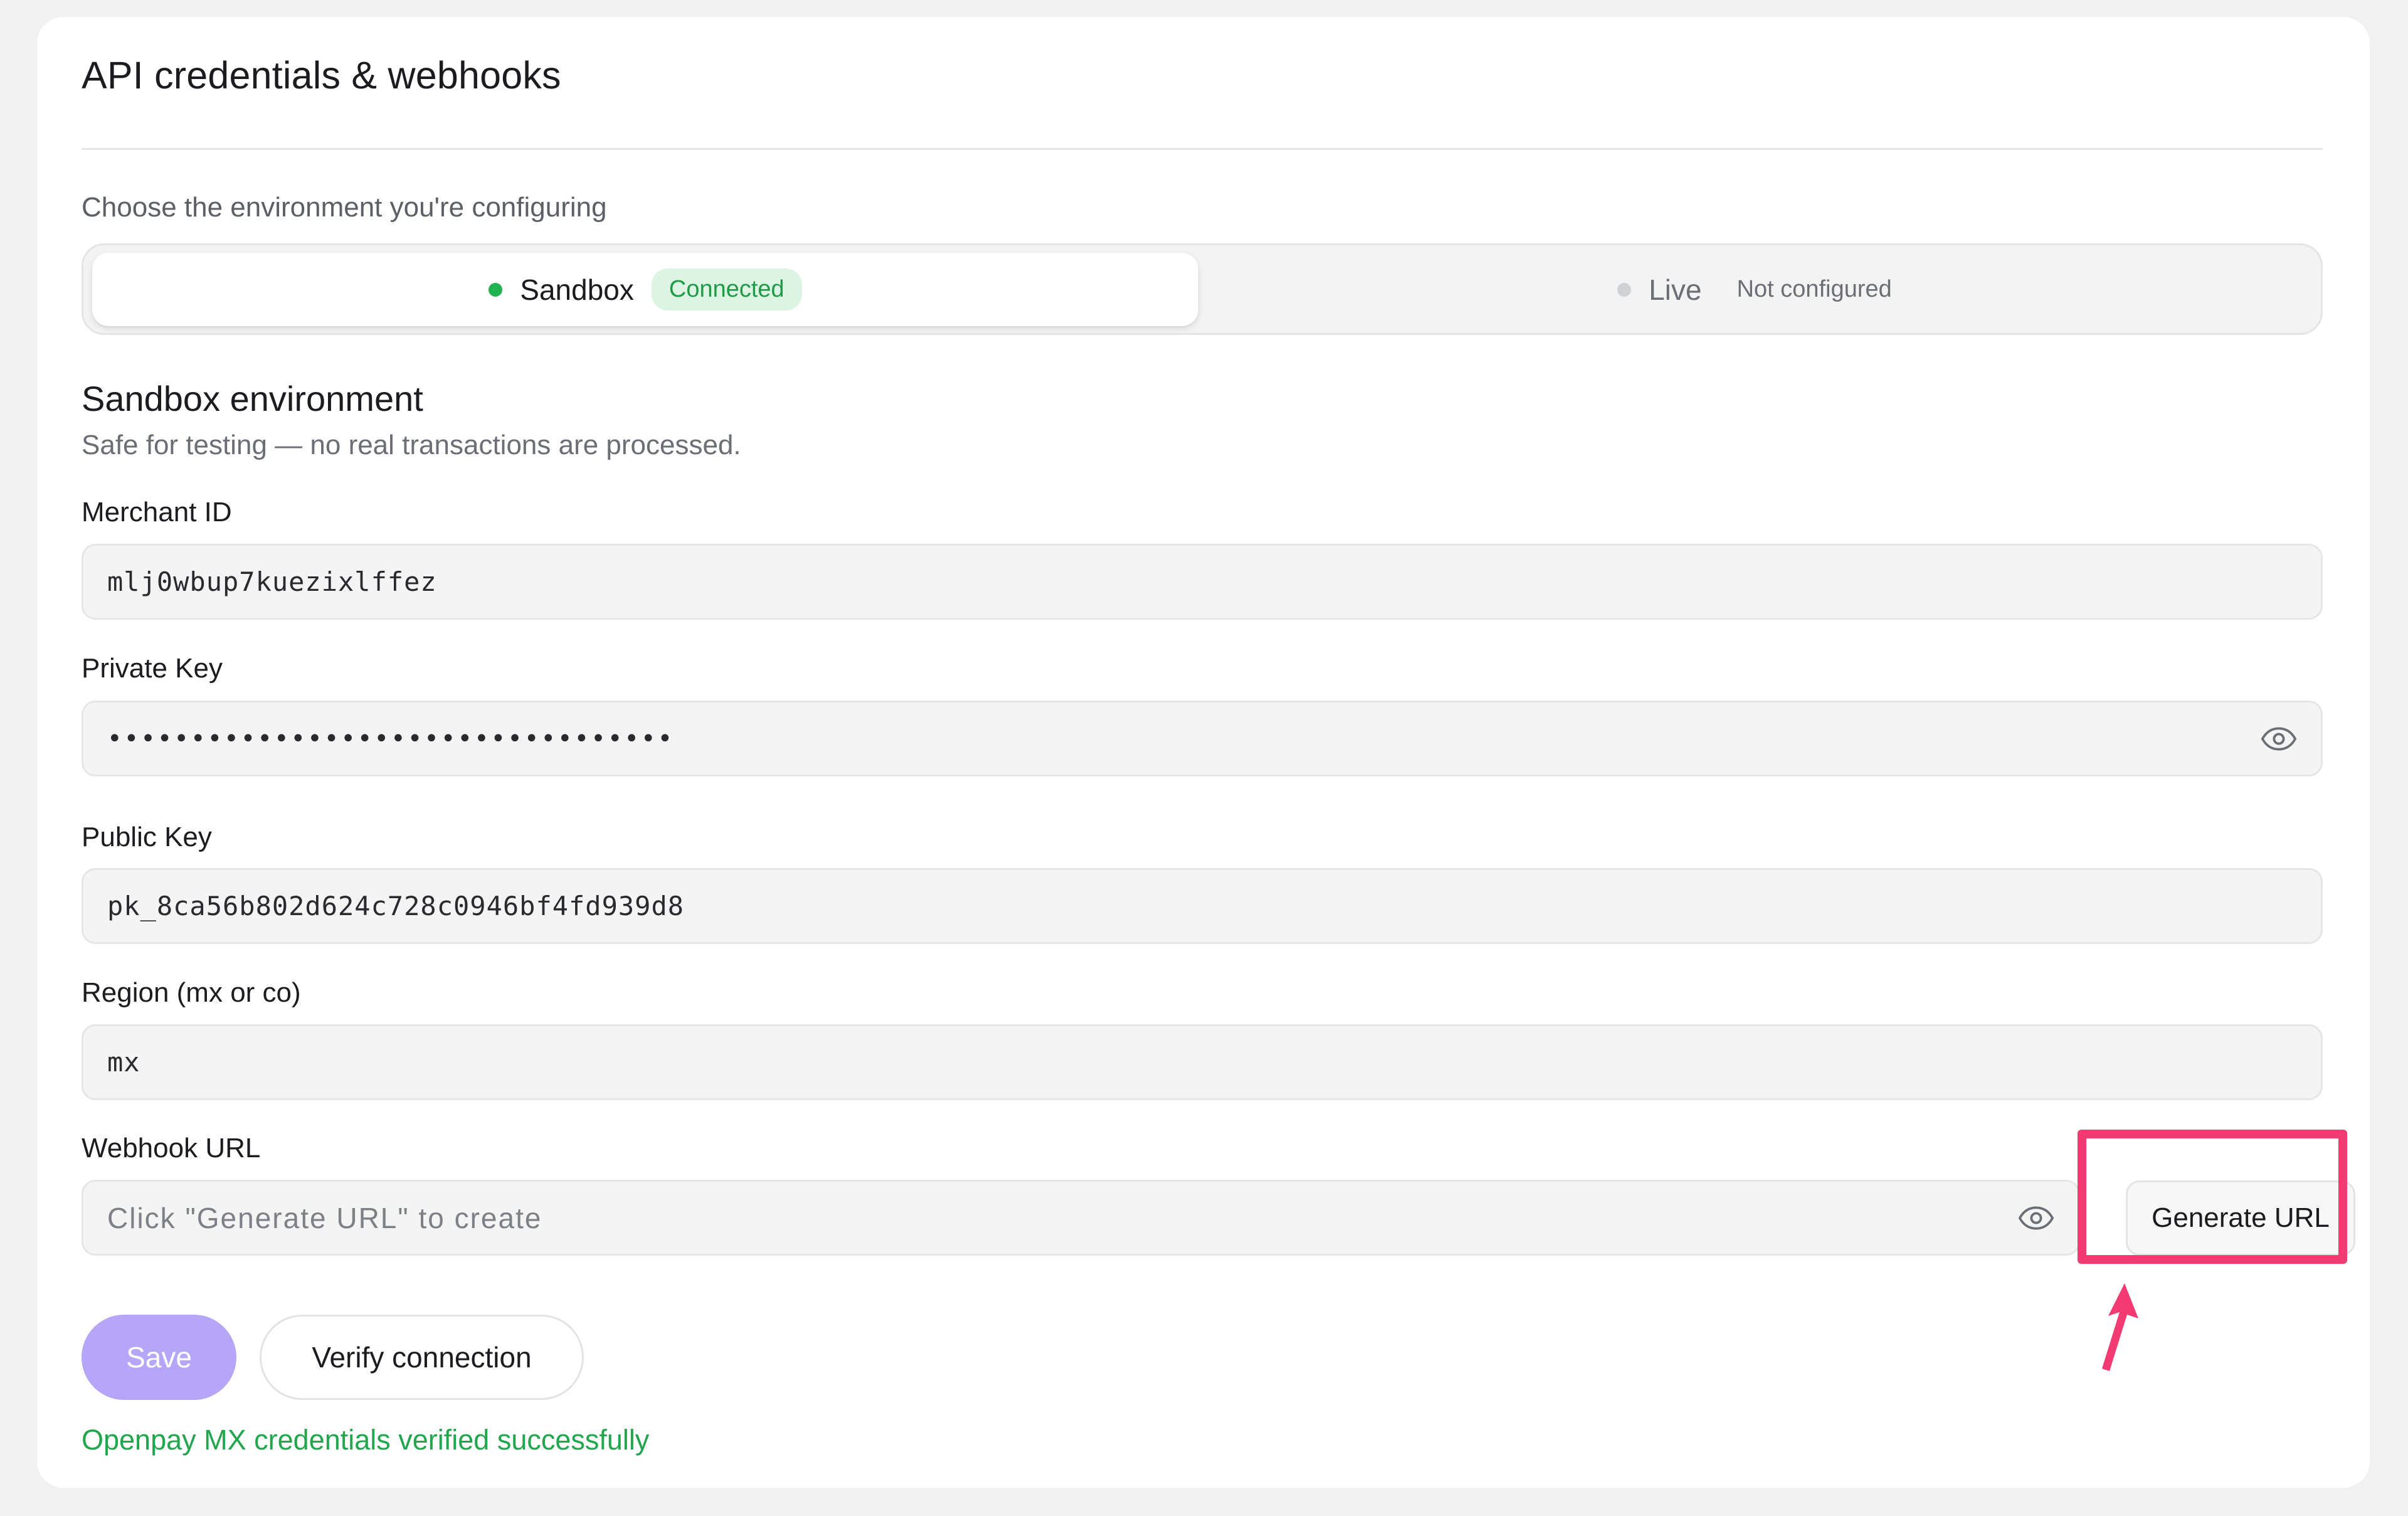 This screenshot has height=1516, width=2408. I want to click on environment-name: Live, so click(1675, 289).